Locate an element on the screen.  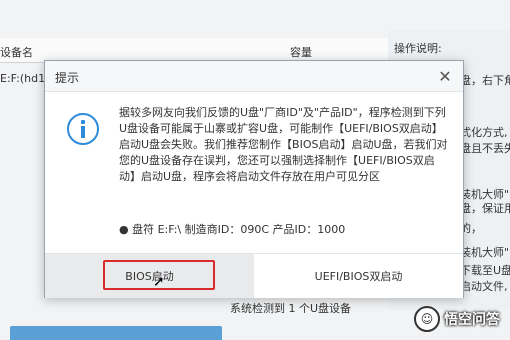
close-icon: ✕ is located at coordinates (445, 76).